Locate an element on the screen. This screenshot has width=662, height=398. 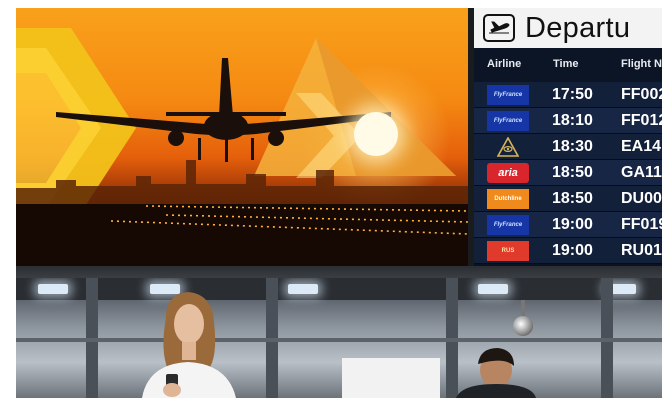
airline-logo-aria: aria is located at coordinates (508, 173).